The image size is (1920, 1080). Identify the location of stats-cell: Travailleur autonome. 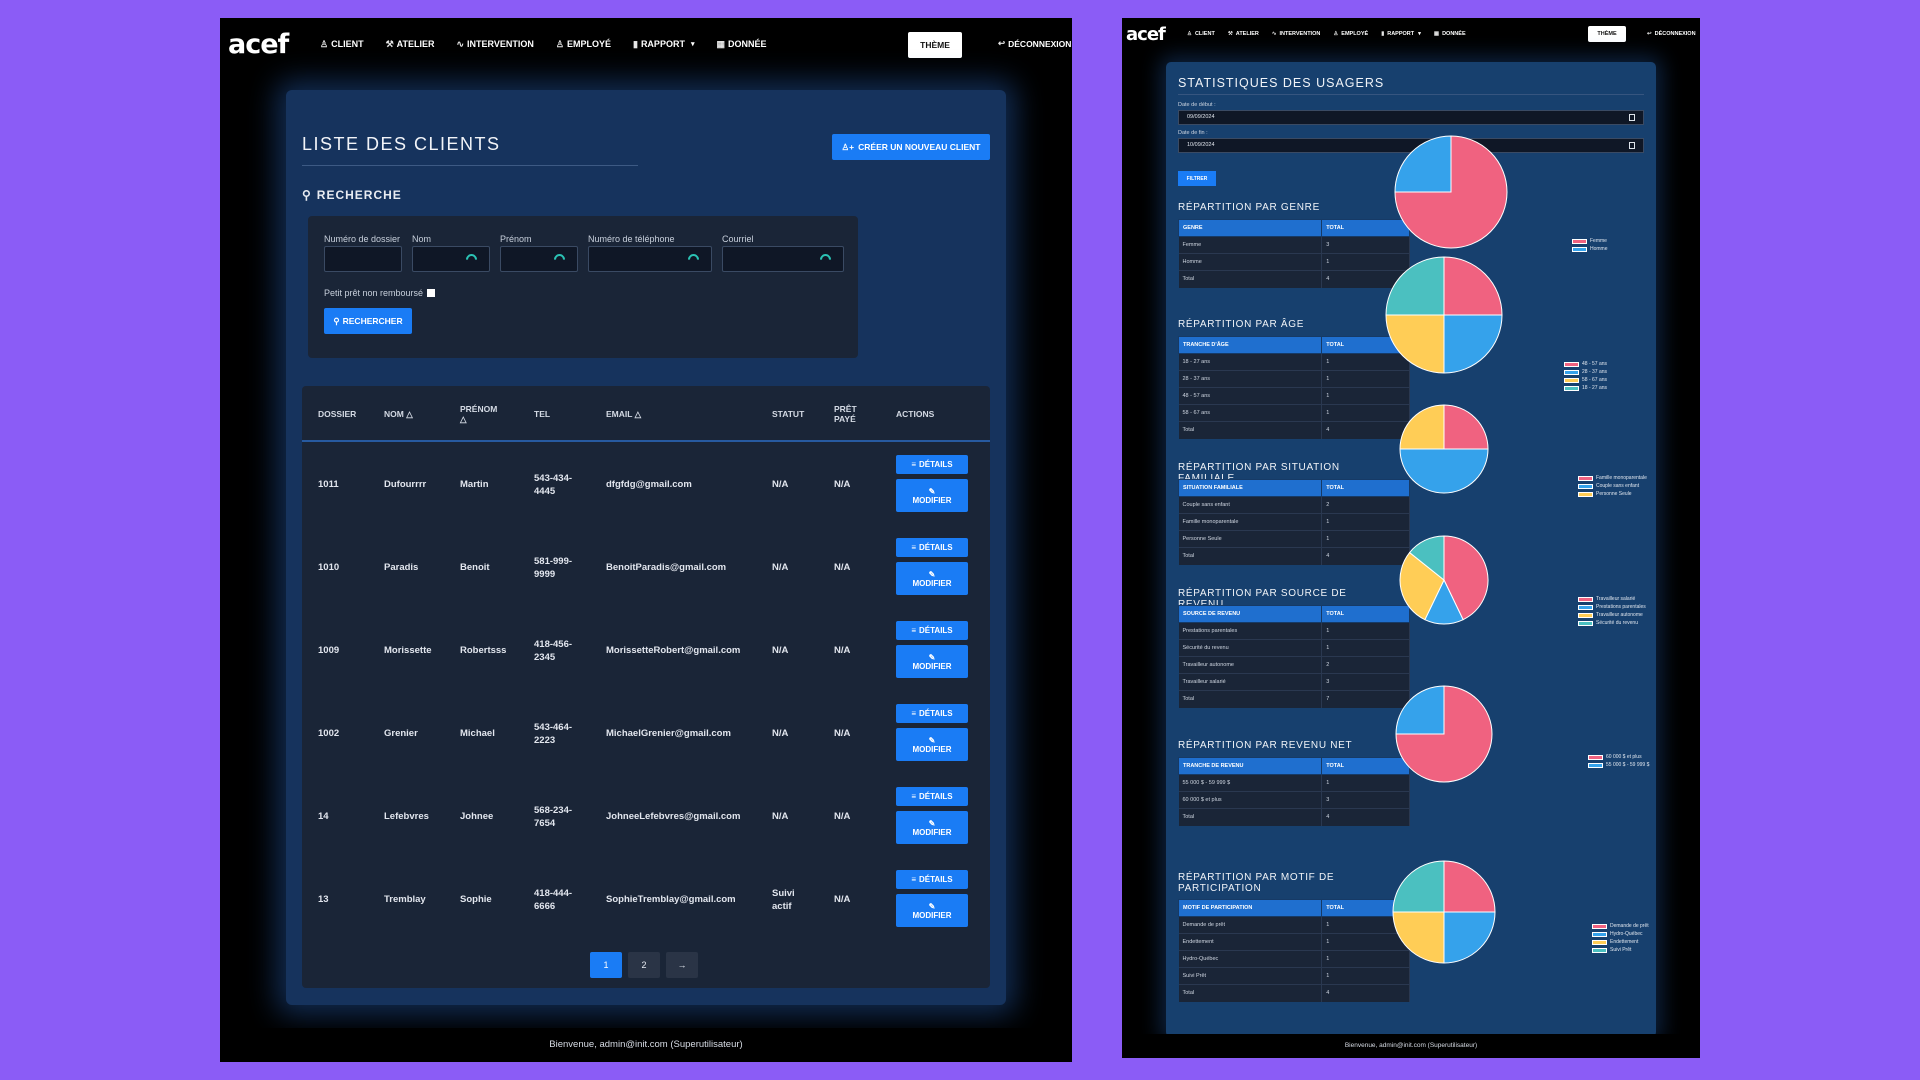
(1250, 665).